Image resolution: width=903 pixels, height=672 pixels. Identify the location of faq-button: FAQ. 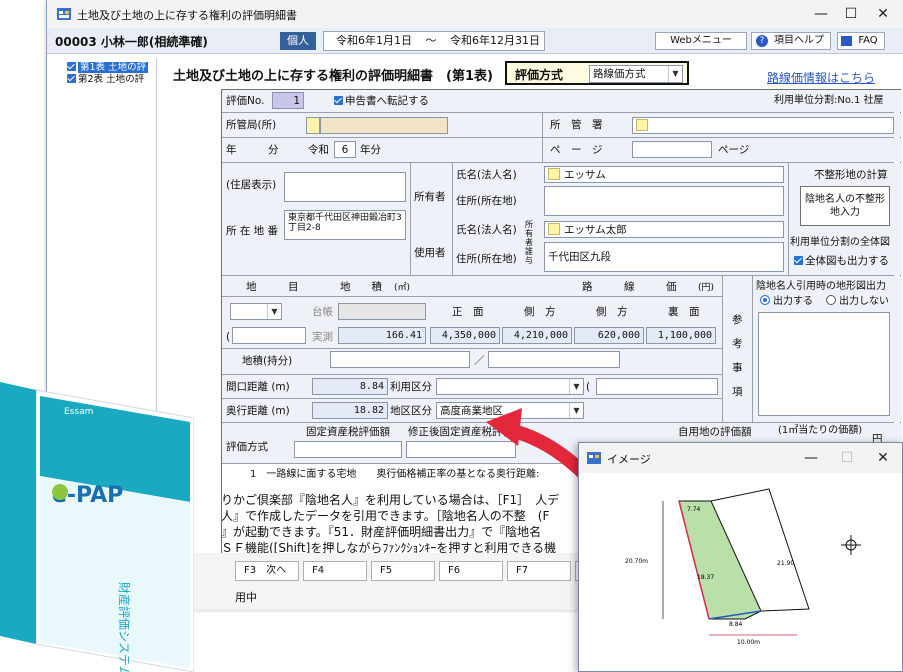
(861, 41).